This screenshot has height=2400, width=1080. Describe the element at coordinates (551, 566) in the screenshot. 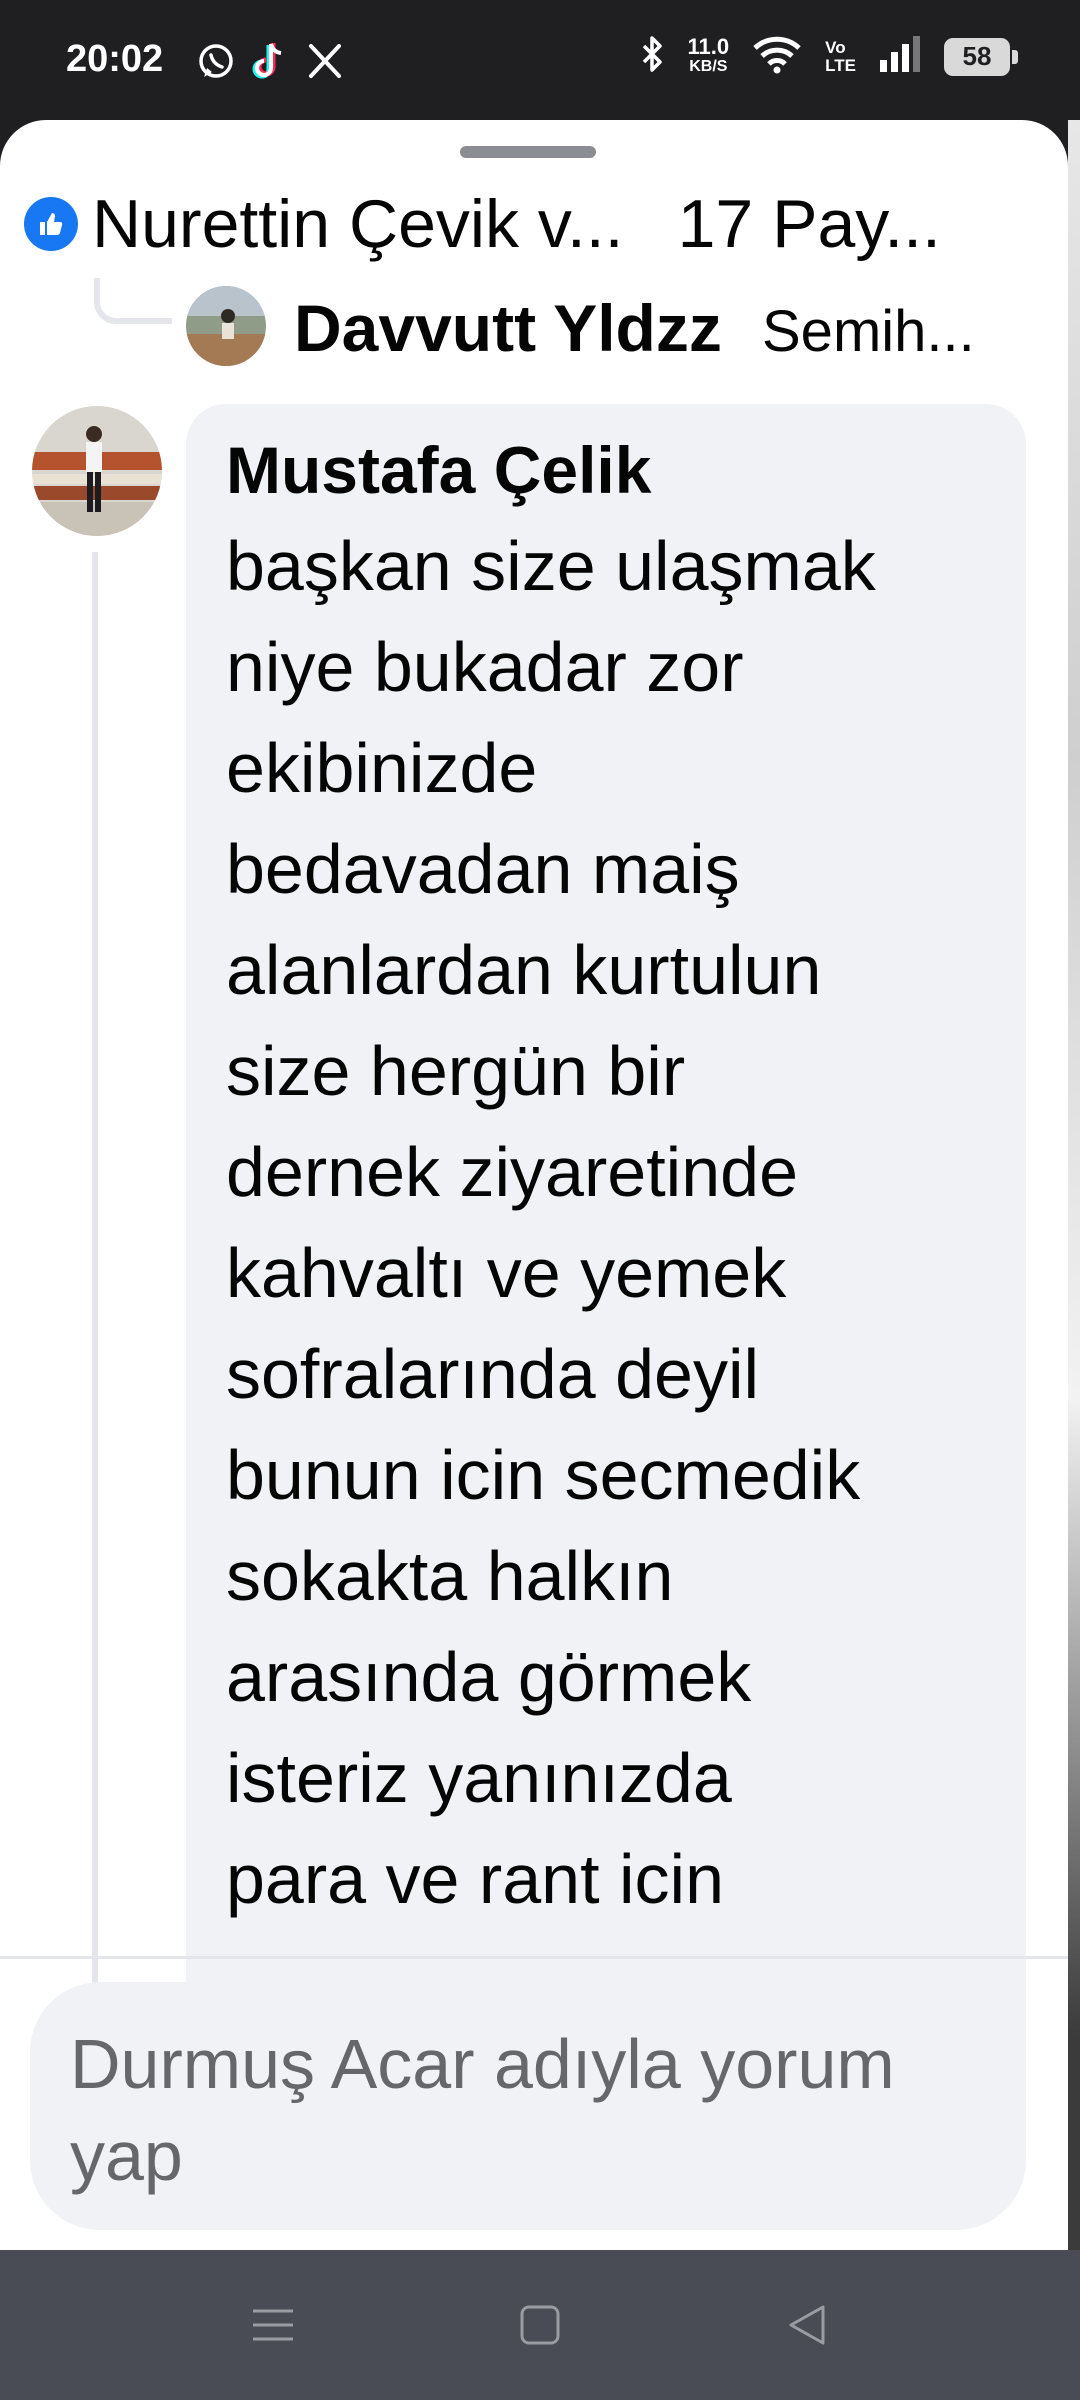

I see `comment-line: başkan size ulaşmak` at that location.